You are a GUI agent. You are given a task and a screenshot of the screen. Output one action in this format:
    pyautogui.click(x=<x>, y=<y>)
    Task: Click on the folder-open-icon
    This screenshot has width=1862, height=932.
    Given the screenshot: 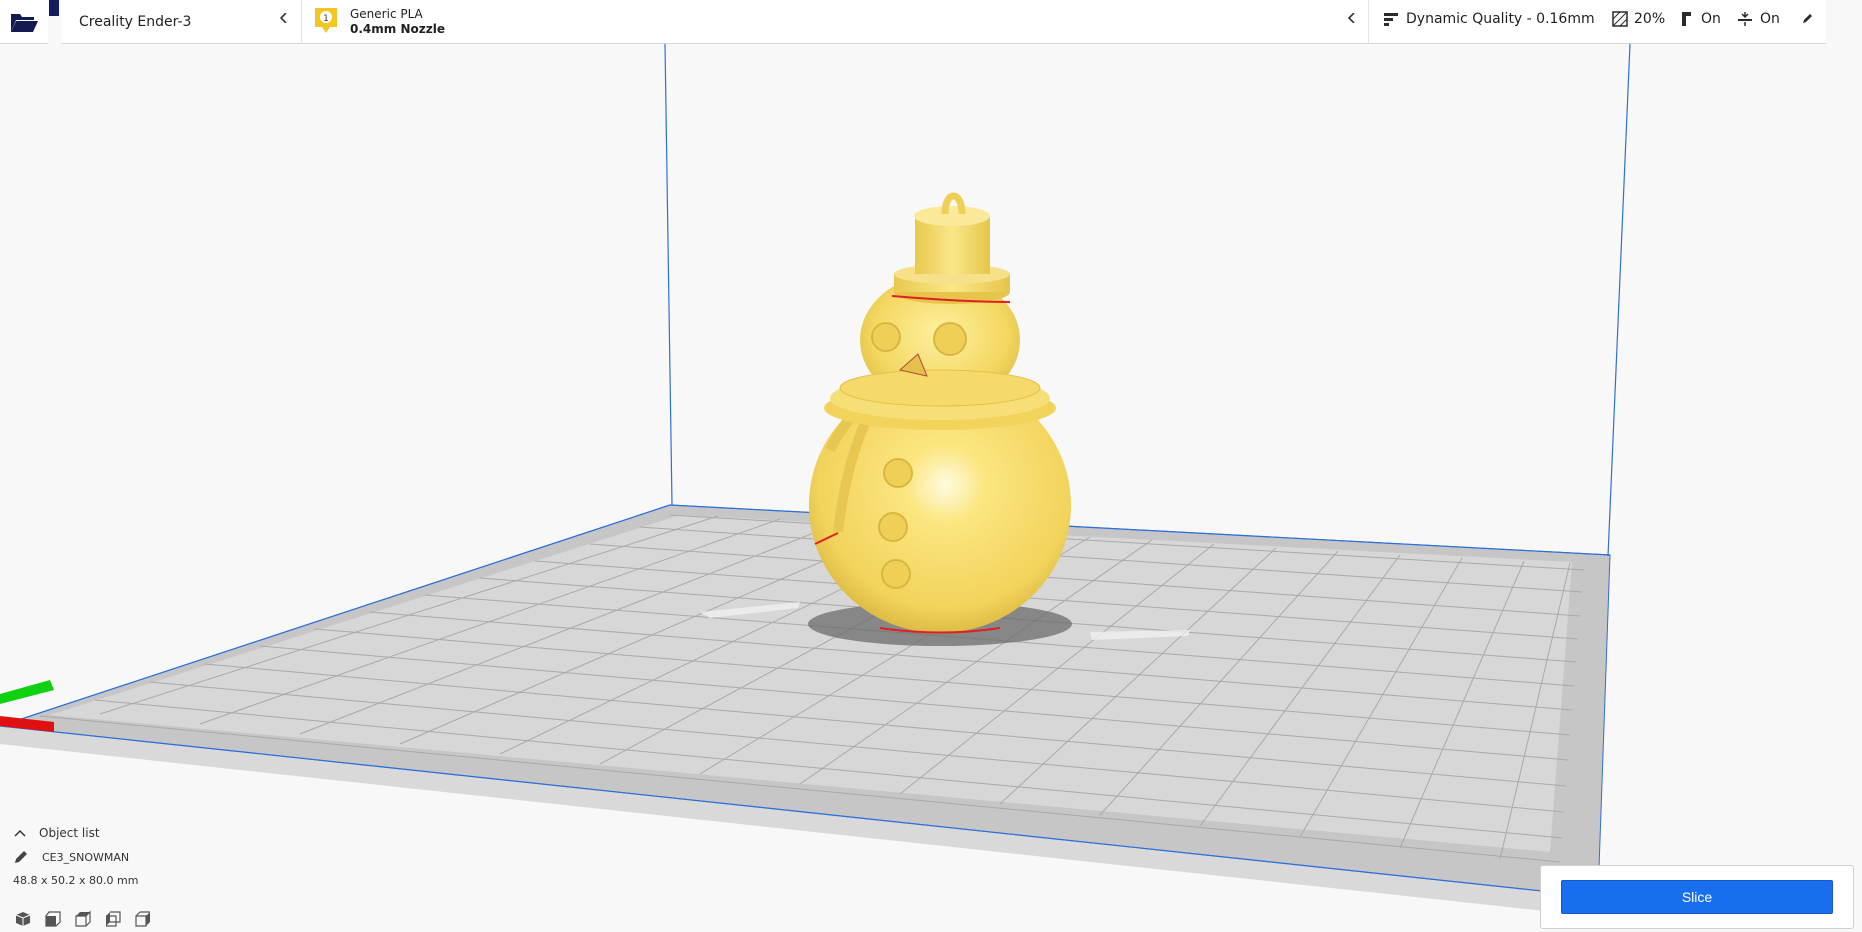 What is the action you would take?
    pyautogui.click(x=24, y=22)
    